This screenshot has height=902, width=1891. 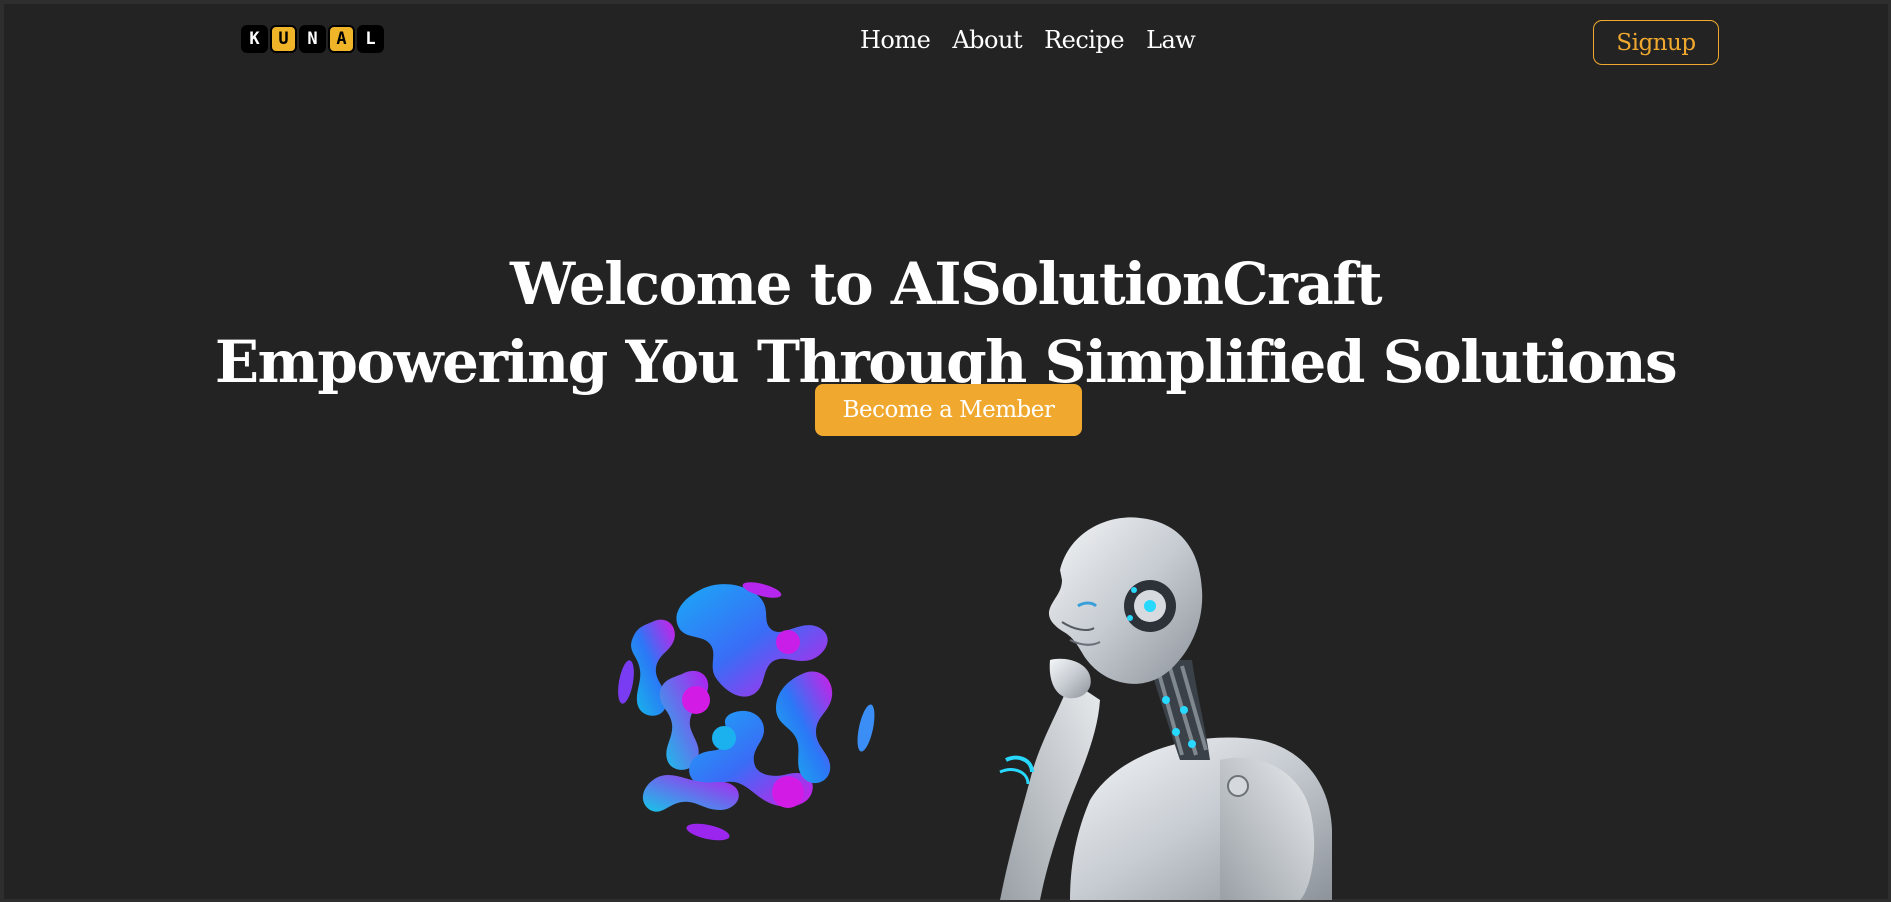 What do you see at coordinates (946, 283) in the screenshot?
I see `hero-line-1: Welcome to AISolutionCraft` at bounding box center [946, 283].